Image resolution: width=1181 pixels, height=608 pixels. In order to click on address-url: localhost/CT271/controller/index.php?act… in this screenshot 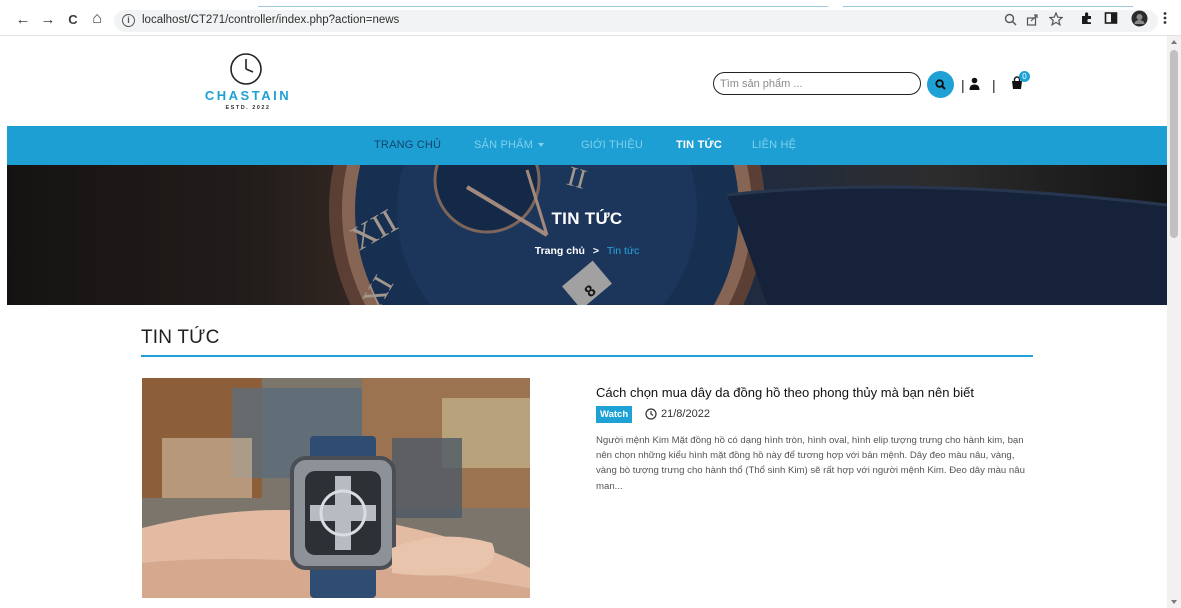, I will do `click(270, 20)`.